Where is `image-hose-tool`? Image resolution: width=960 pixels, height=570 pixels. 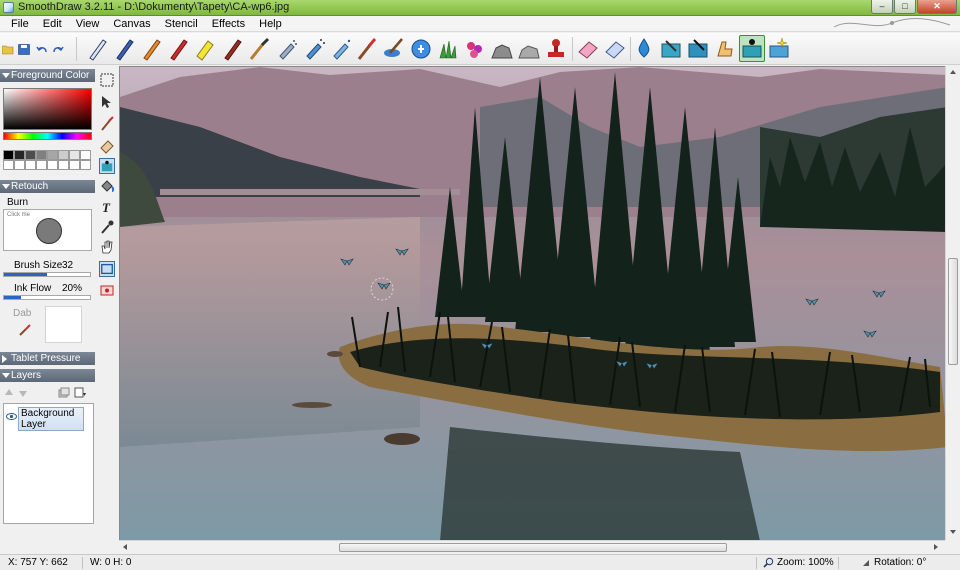 image-hose-tool is located at coordinates (752, 48).